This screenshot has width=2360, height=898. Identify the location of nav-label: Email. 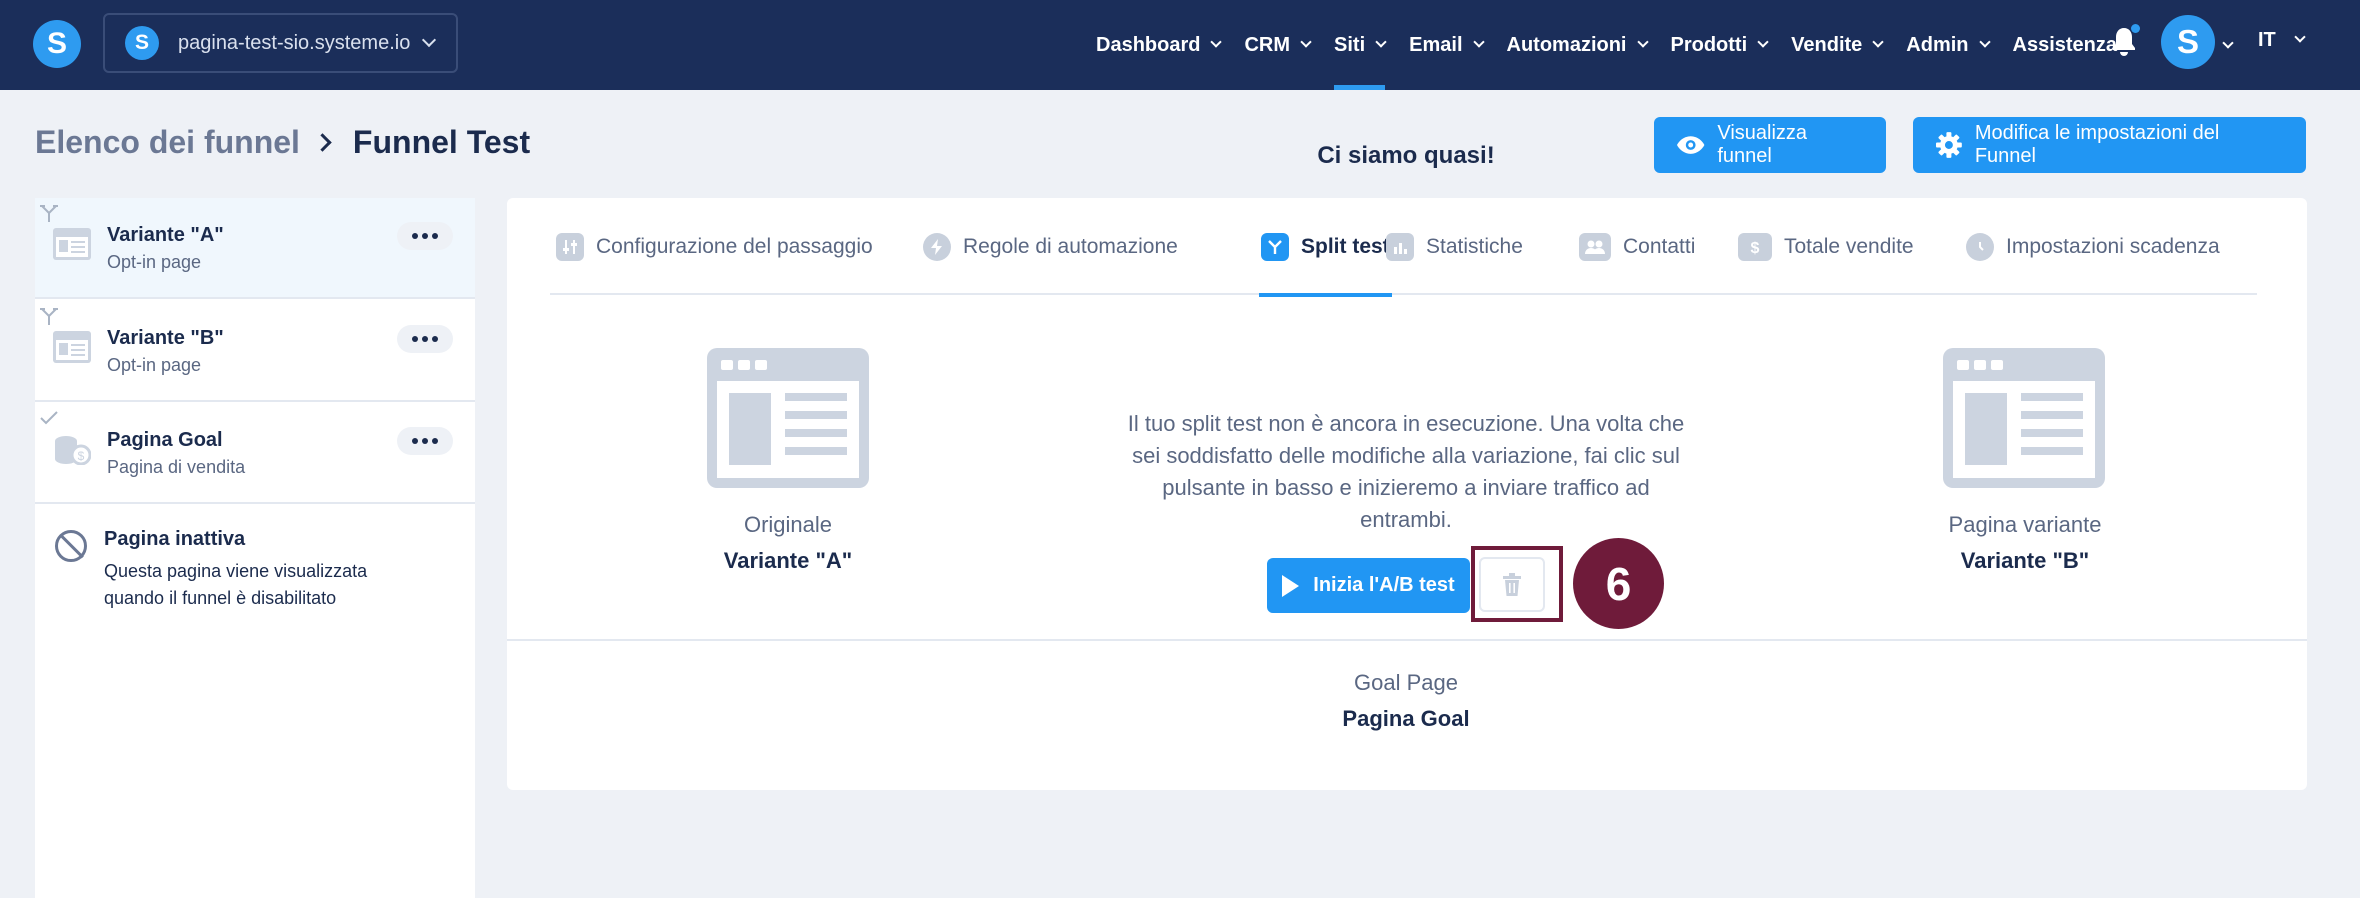
(1436, 44).